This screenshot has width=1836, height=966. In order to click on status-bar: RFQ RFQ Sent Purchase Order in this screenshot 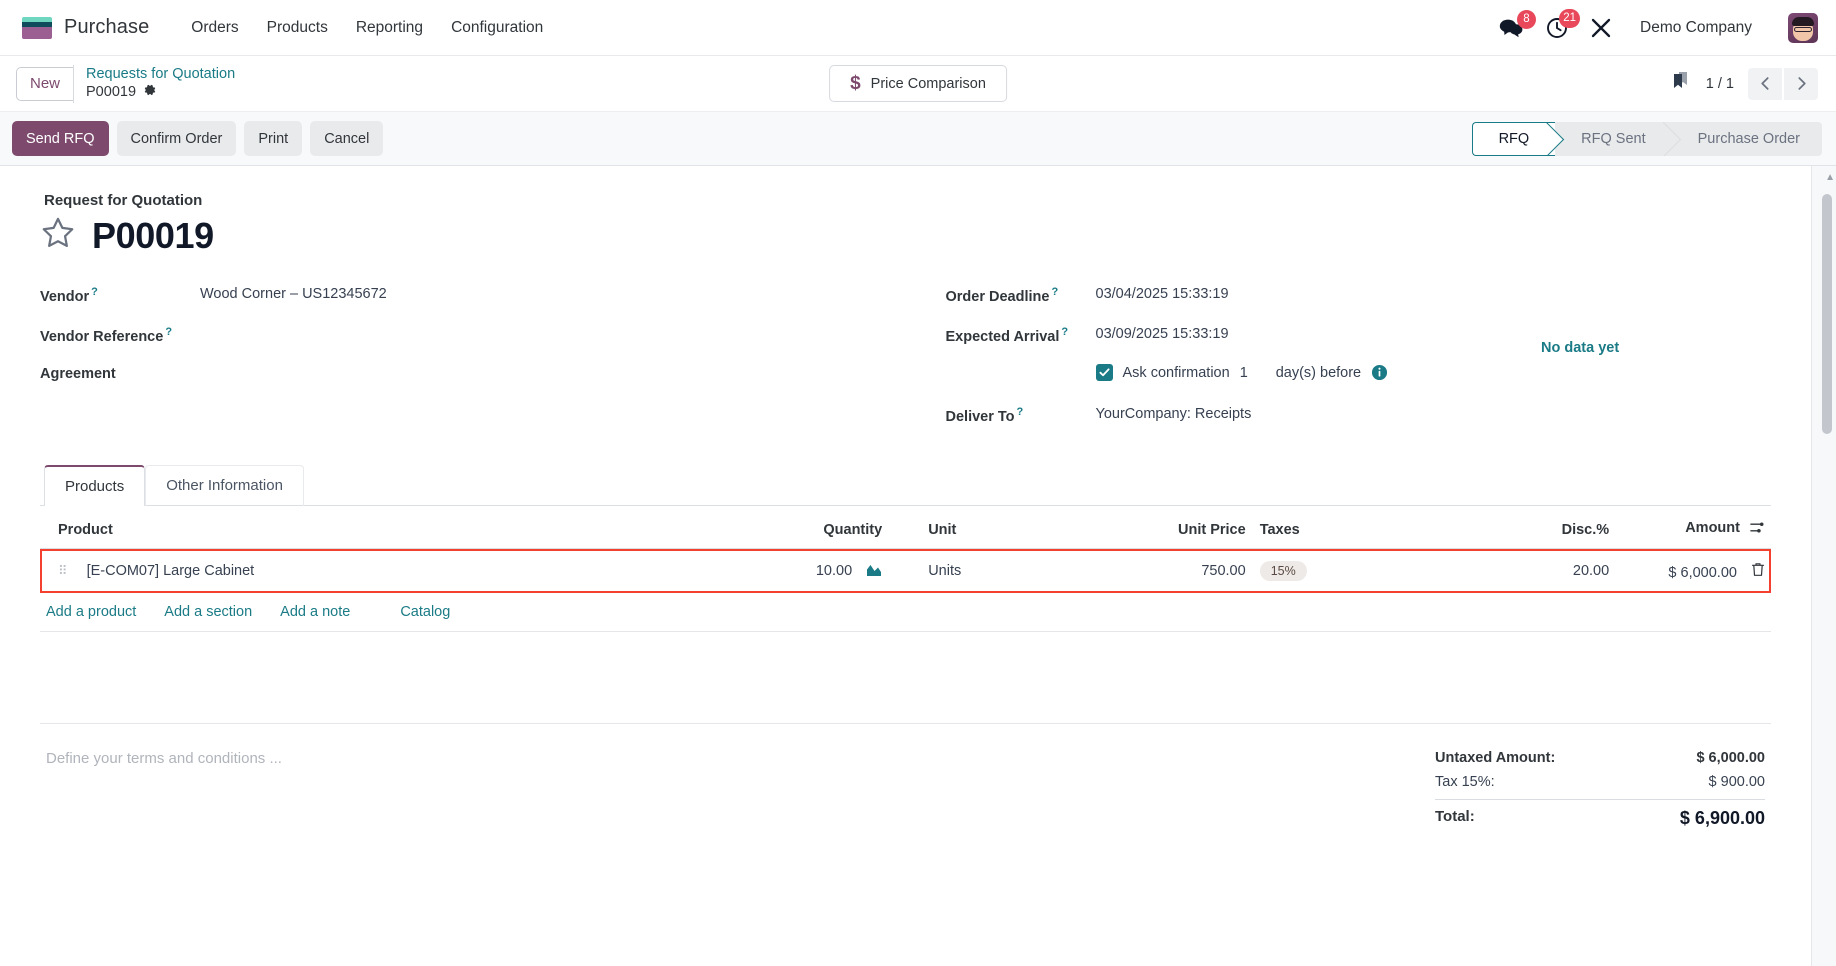, I will do `click(1646, 138)`.